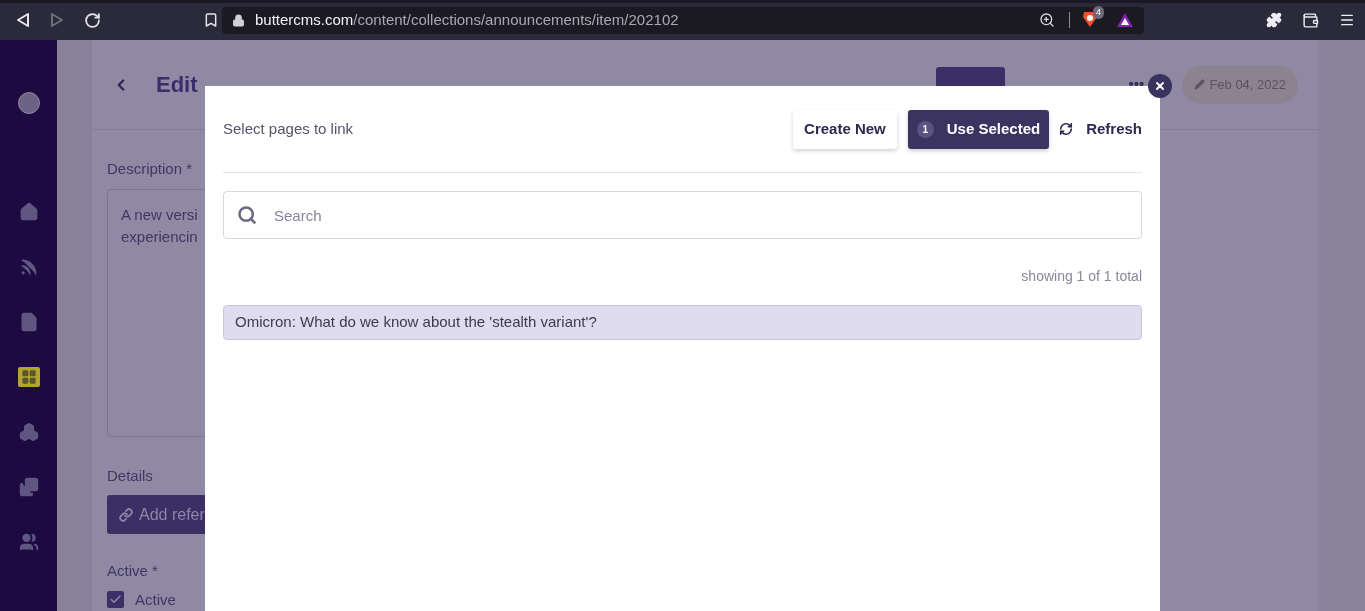  I want to click on boxes-icon, so click(28, 432).